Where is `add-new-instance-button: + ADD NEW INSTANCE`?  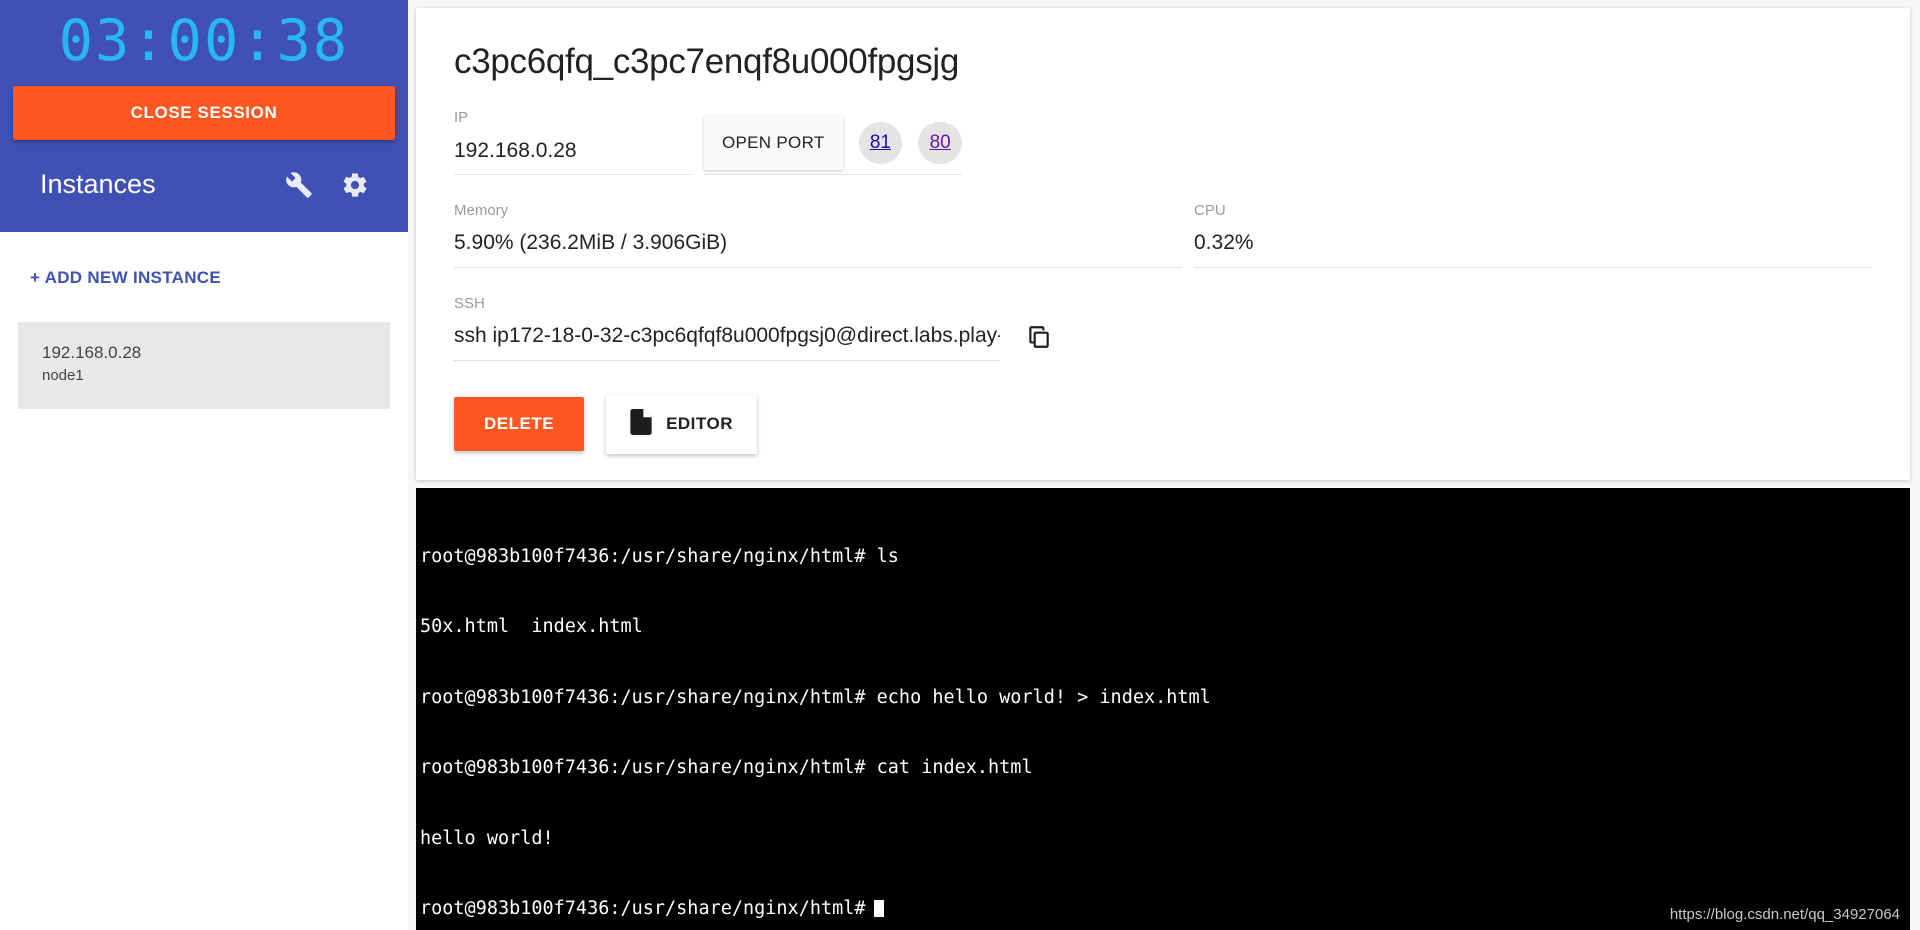 add-new-instance-button: + ADD NEW INSTANCE is located at coordinates (110, 260).